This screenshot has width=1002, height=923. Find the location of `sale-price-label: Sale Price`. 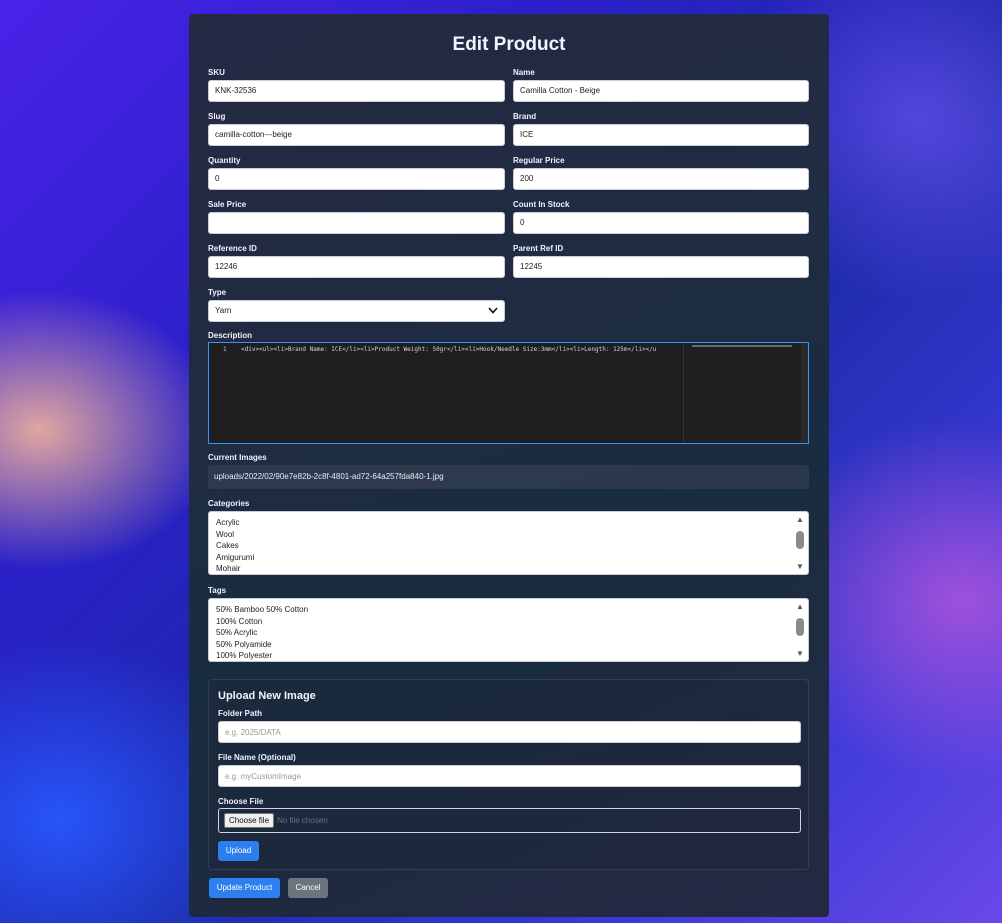

sale-price-label: Sale Price is located at coordinates (227, 204).